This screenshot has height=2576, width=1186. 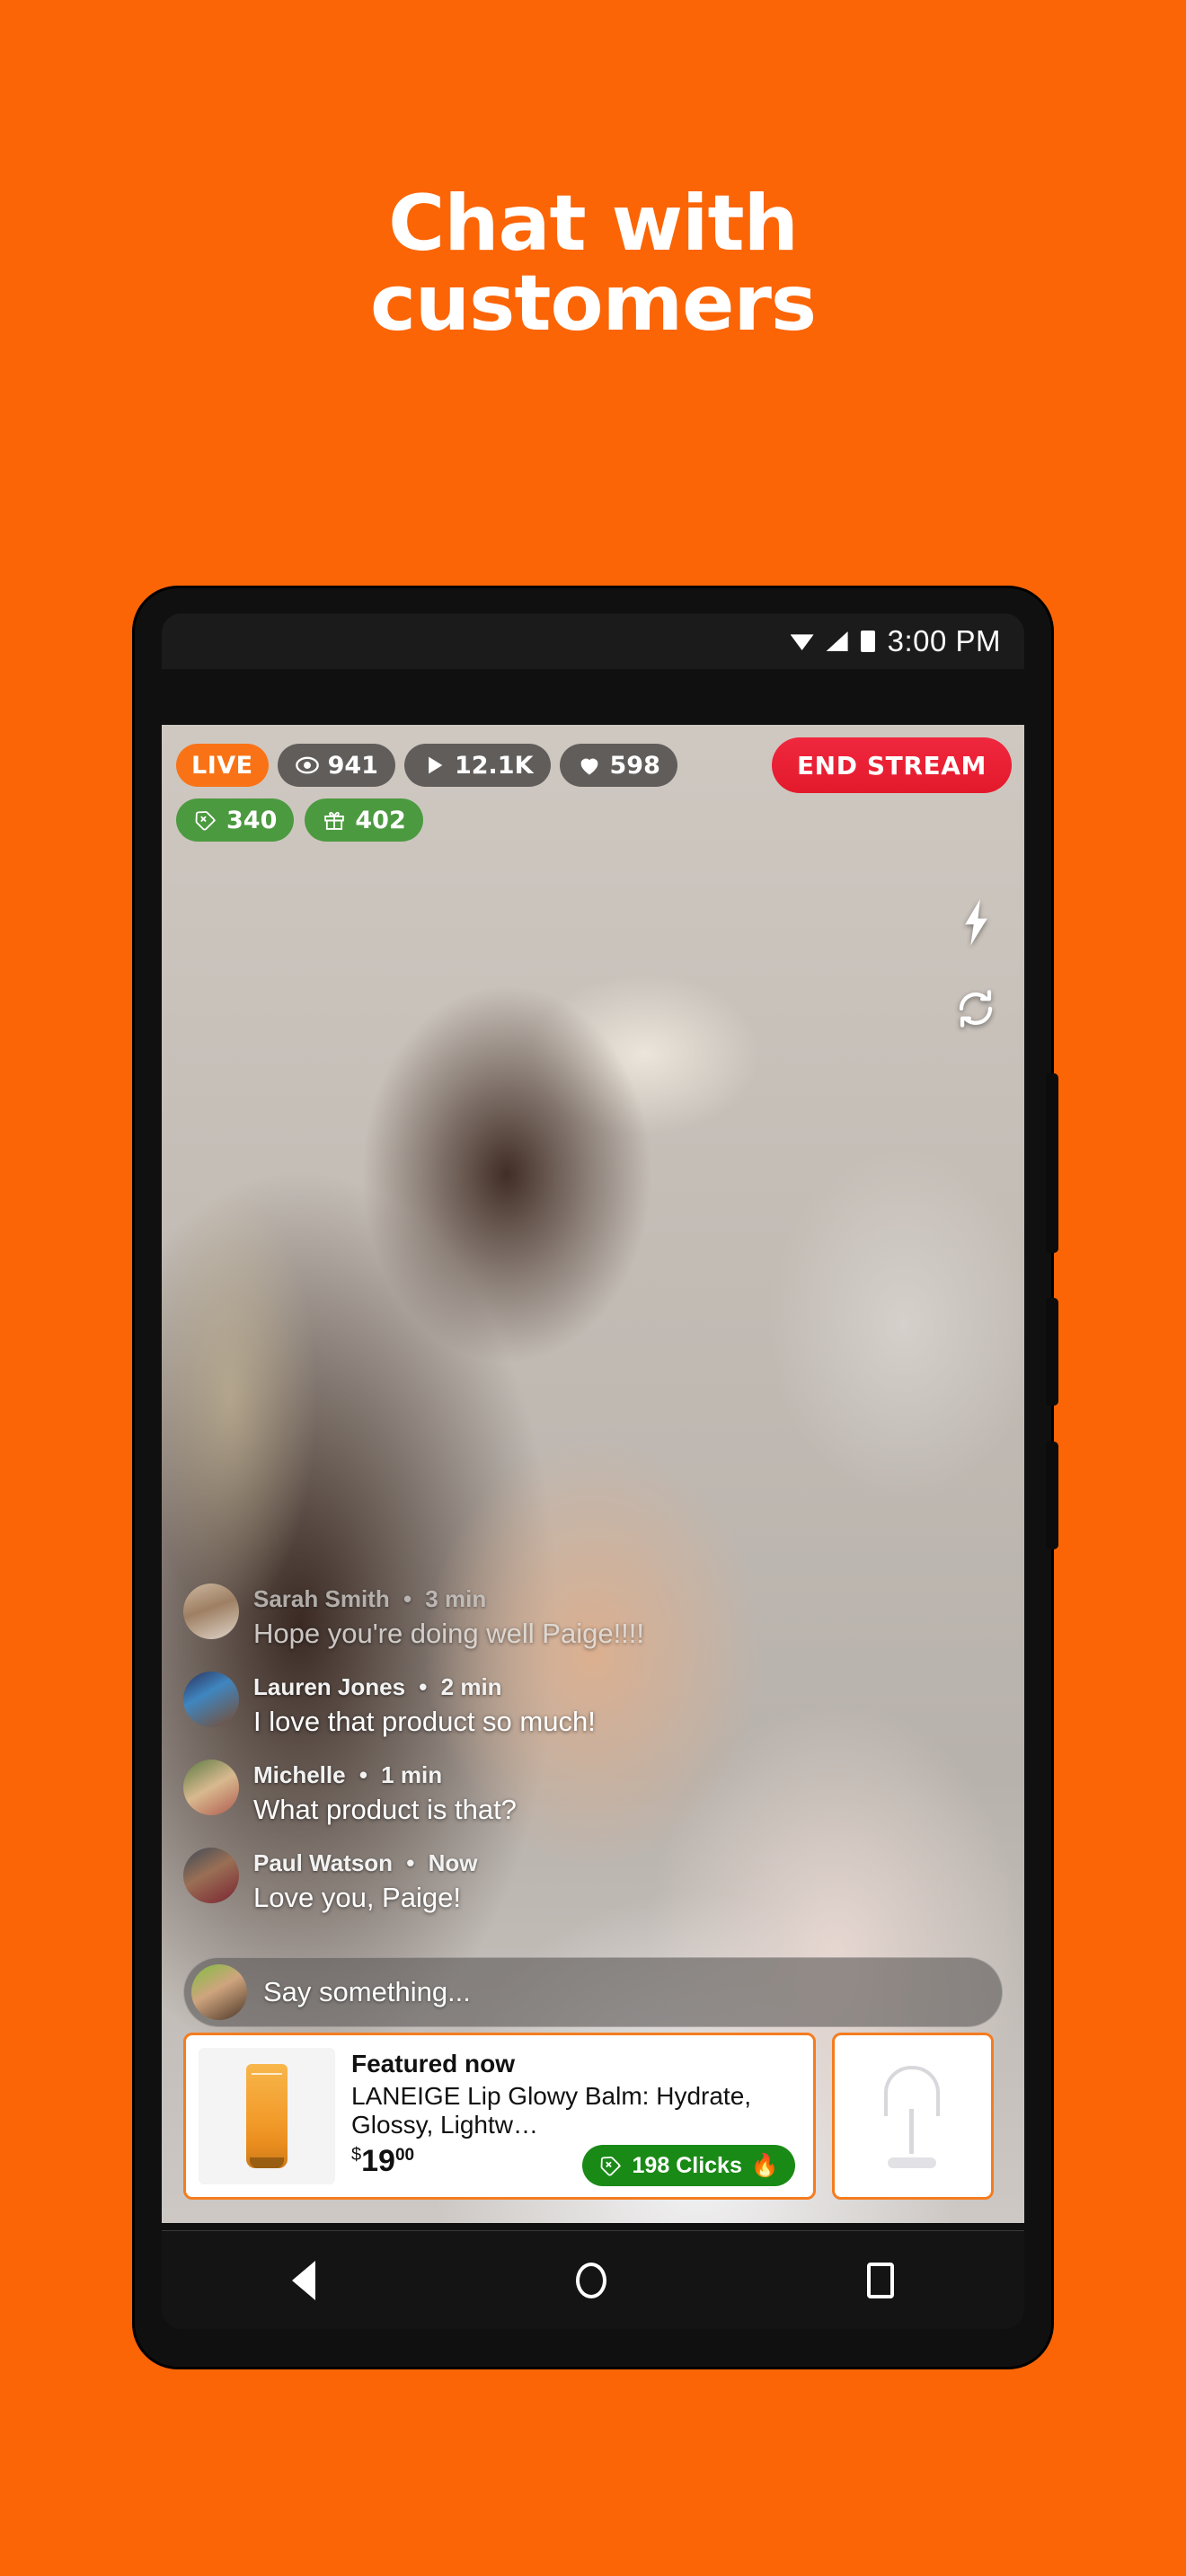 I want to click on signal-icon, so click(x=837, y=641).